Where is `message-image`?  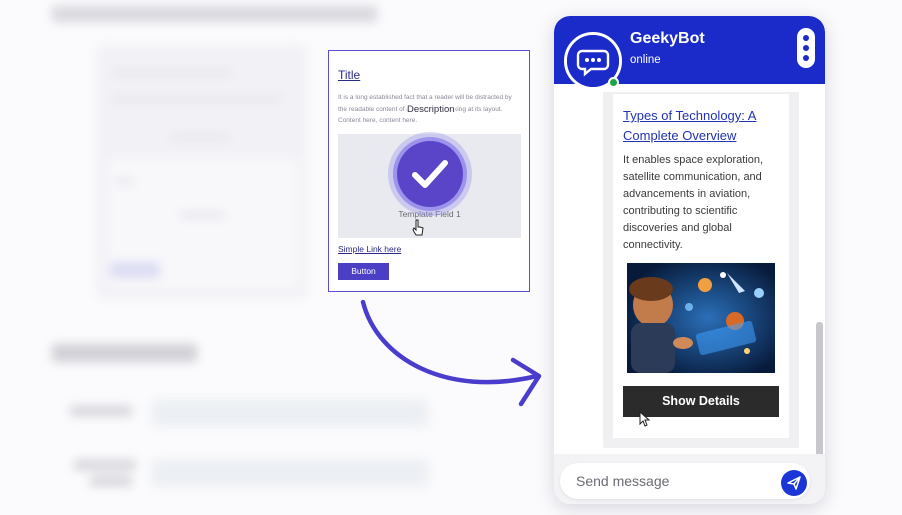 message-image is located at coordinates (701, 318).